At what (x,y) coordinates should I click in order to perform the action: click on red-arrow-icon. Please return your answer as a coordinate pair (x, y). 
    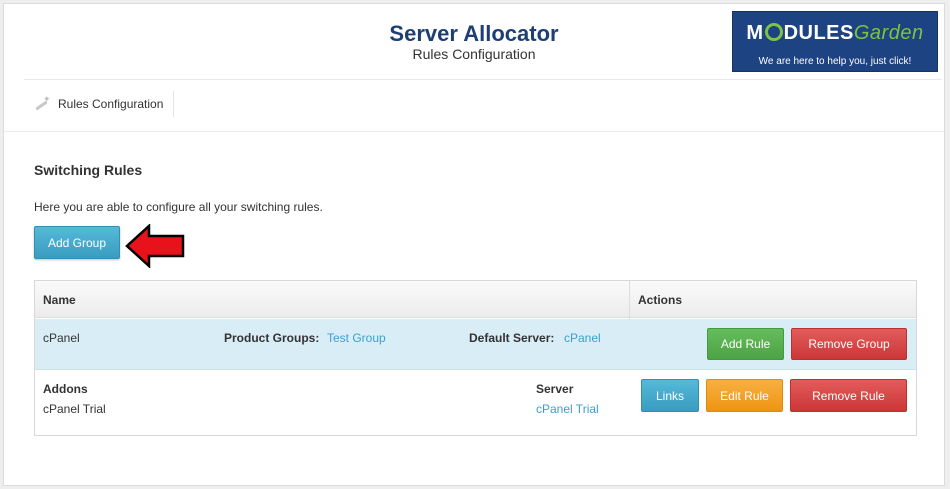
    Looking at the image, I should click on (155, 246).